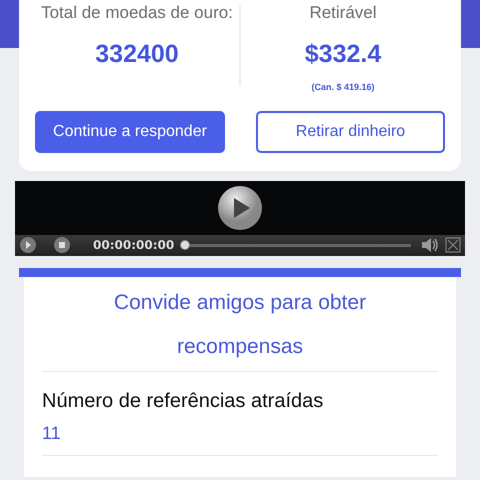 The height and width of the screenshot is (480, 480). Describe the element at coordinates (137, 54) in the screenshot. I see `coins-value: 332400` at that location.